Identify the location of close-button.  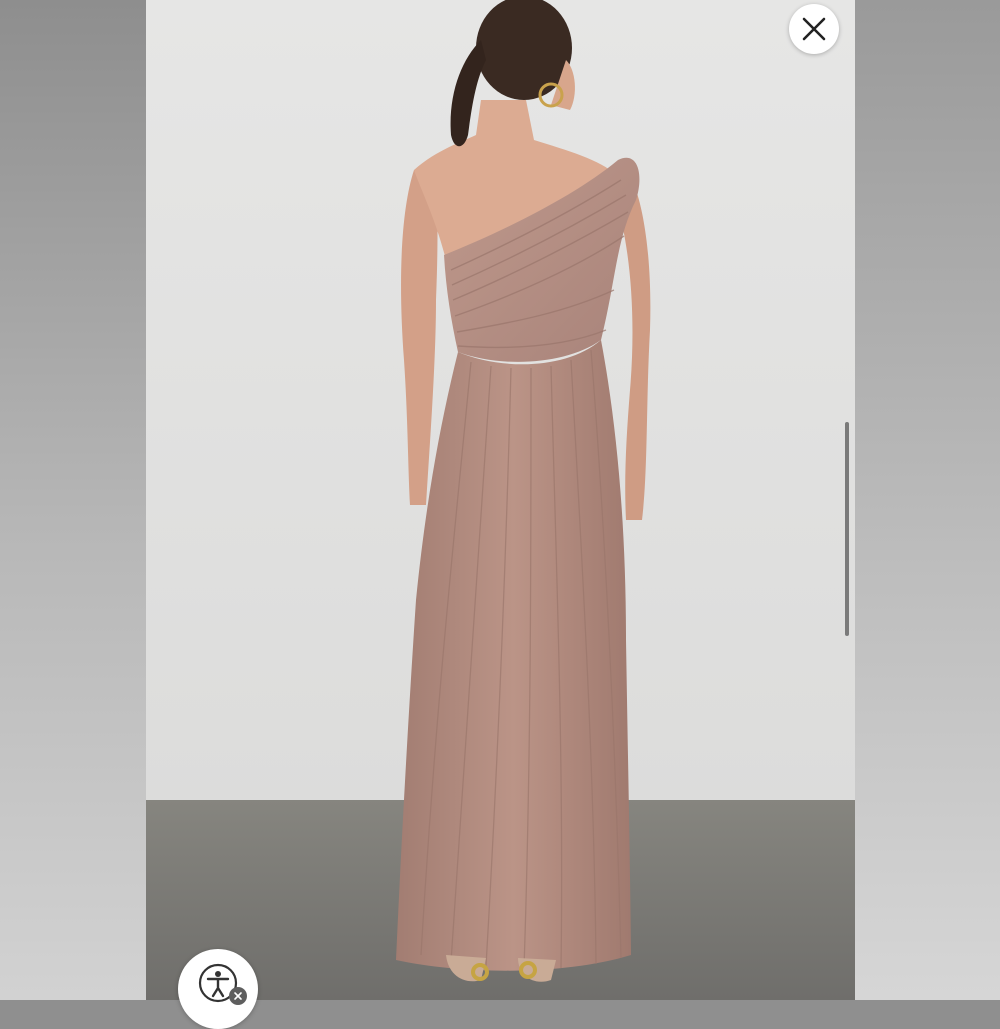
(814, 29).